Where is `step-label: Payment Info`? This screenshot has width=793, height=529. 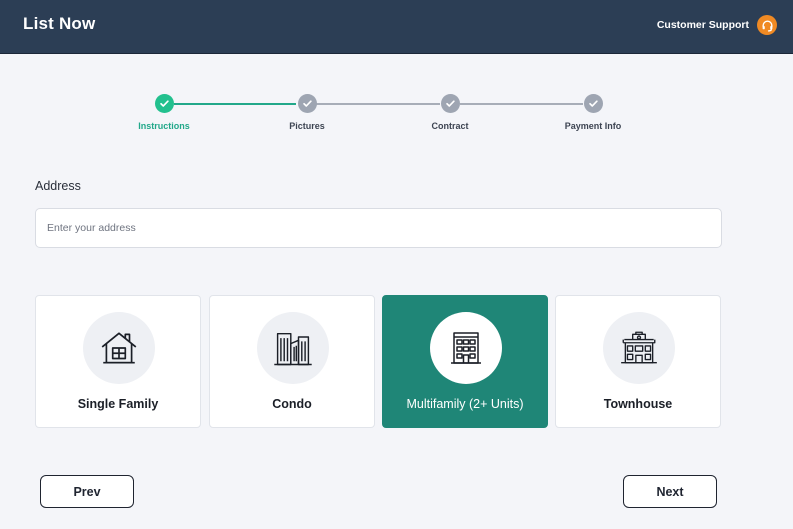 step-label: Payment Info is located at coordinates (593, 126).